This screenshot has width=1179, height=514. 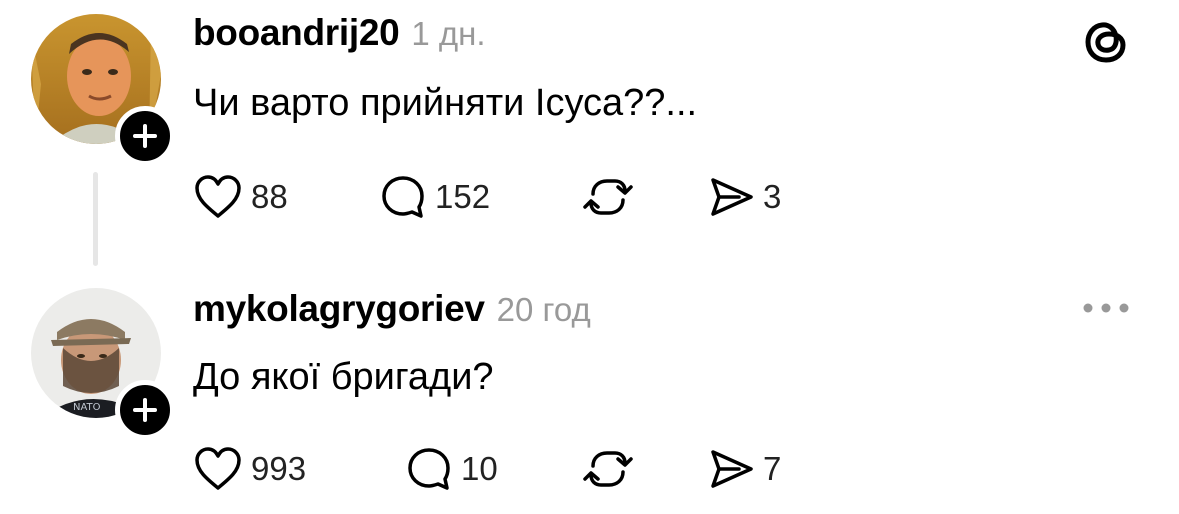 I want to click on username: booandrij20, so click(x=296, y=33).